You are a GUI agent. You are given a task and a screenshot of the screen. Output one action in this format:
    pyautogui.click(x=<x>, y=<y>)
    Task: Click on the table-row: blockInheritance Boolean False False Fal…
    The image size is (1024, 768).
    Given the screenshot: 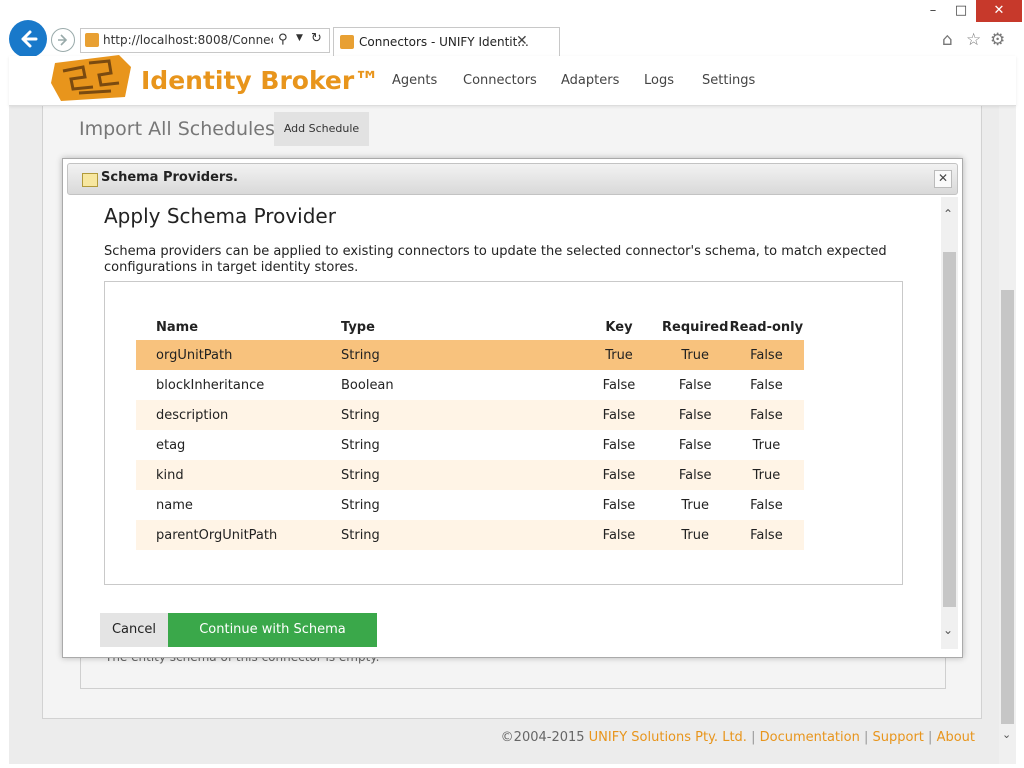 What is the action you would take?
    pyautogui.click(x=470, y=385)
    